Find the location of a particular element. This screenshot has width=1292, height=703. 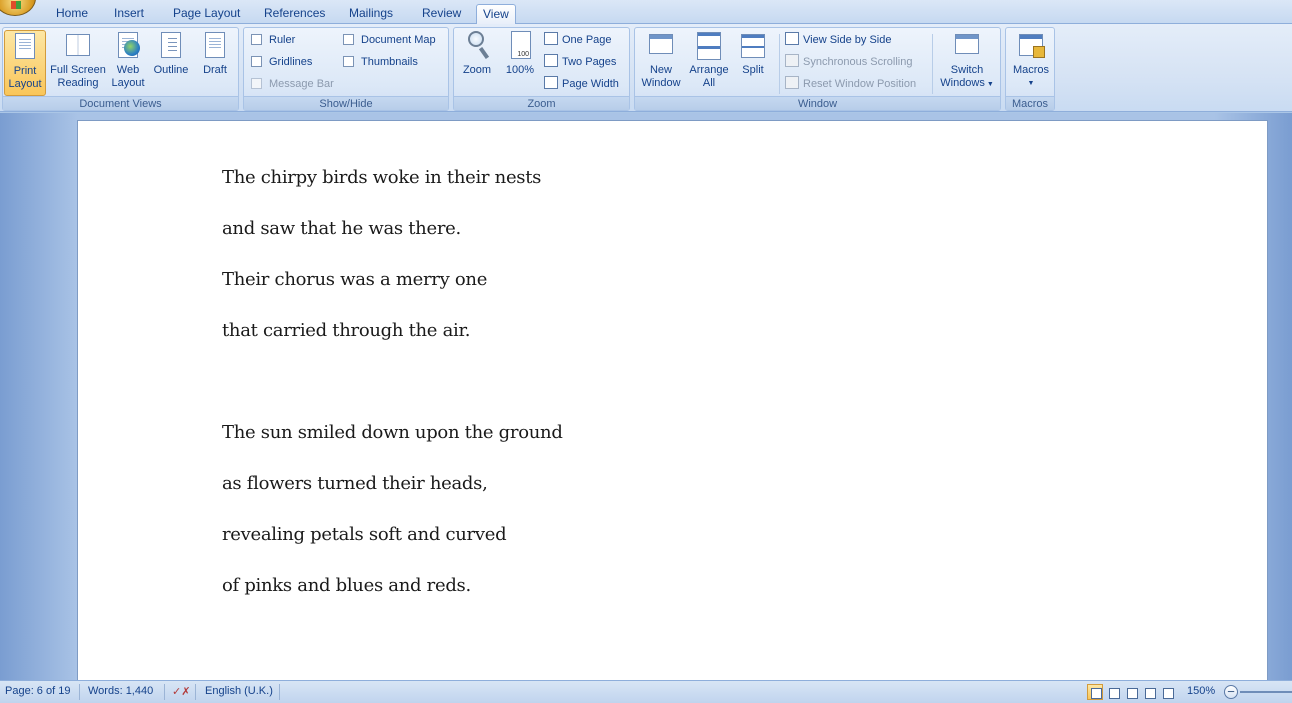

print-layout-icon is located at coordinates (25, 46).